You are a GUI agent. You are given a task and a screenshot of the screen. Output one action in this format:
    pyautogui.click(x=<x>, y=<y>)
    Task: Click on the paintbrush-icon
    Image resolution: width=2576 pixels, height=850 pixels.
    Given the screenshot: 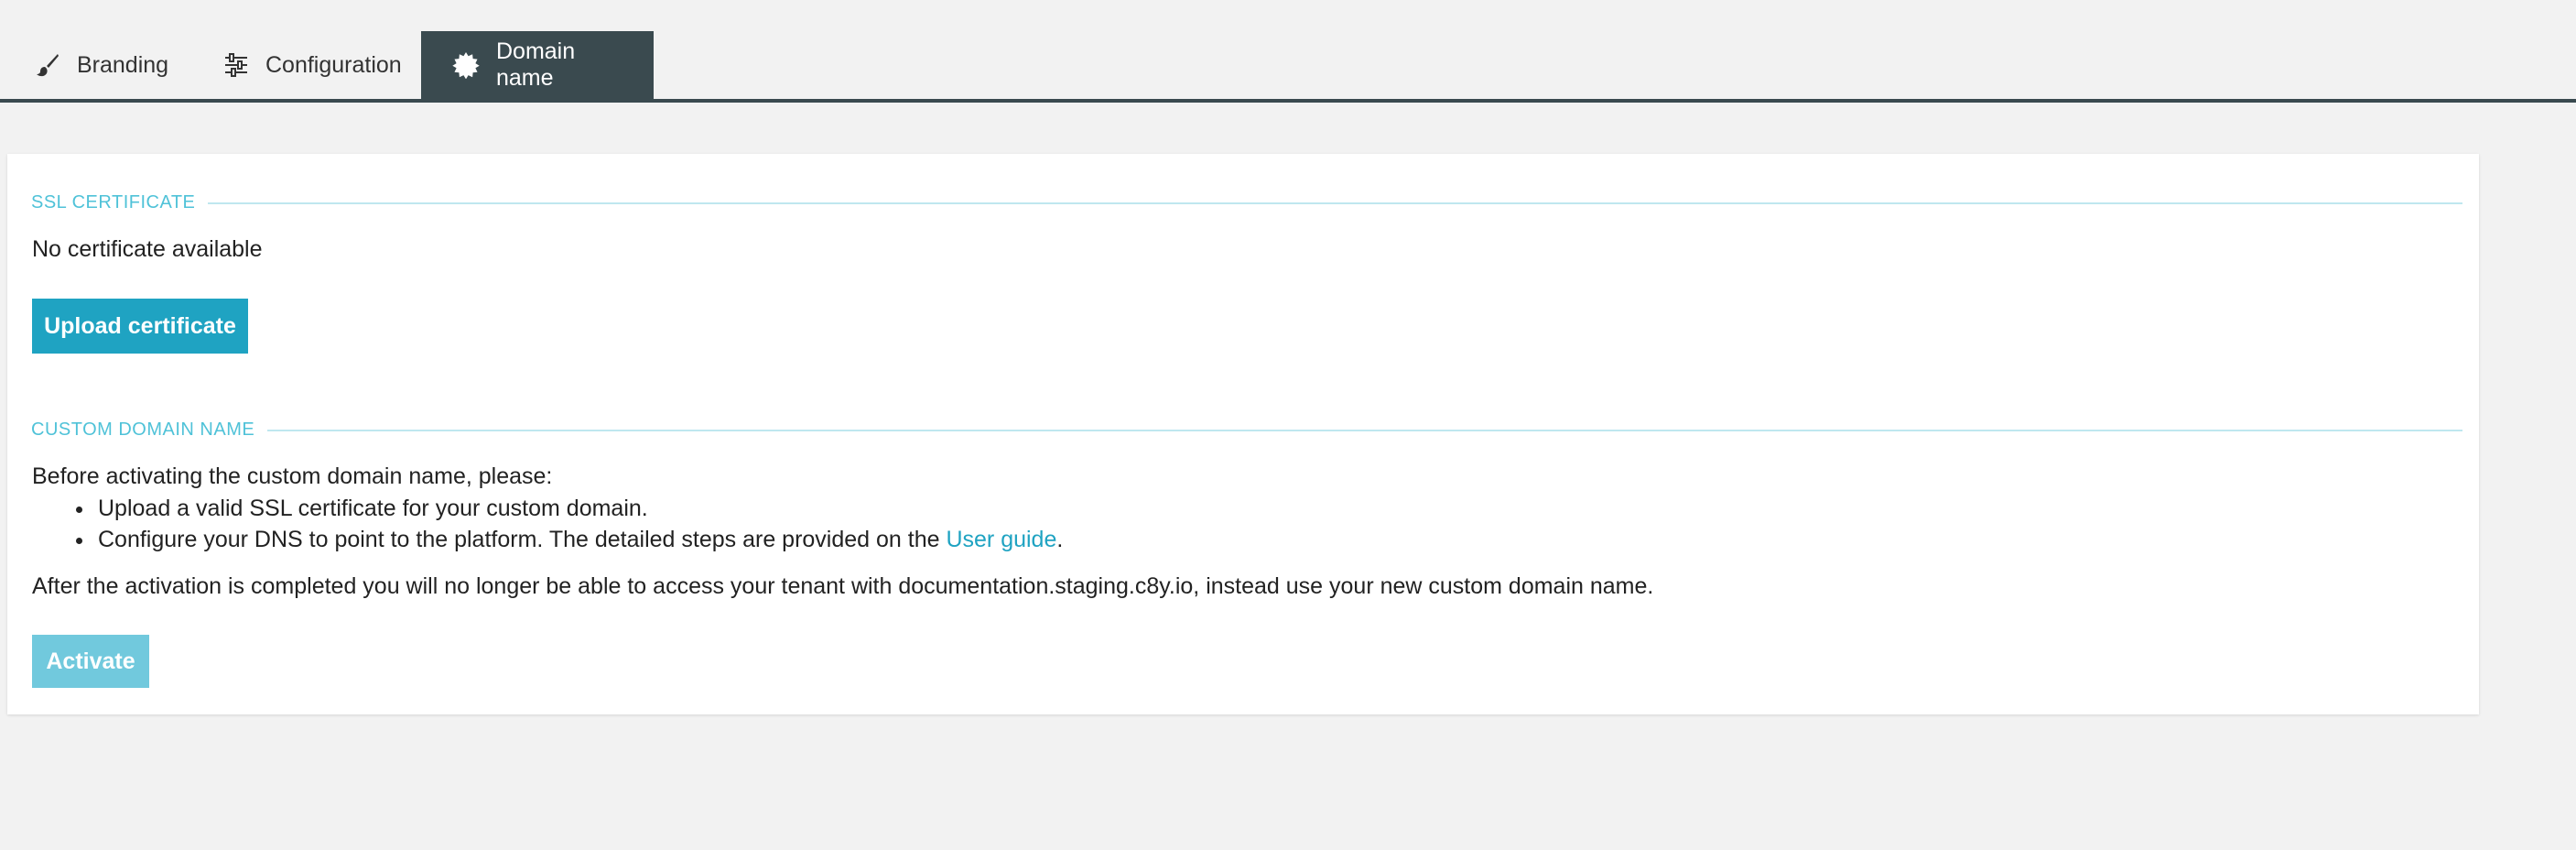 What is the action you would take?
    pyautogui.click(x=48, y=65)
    